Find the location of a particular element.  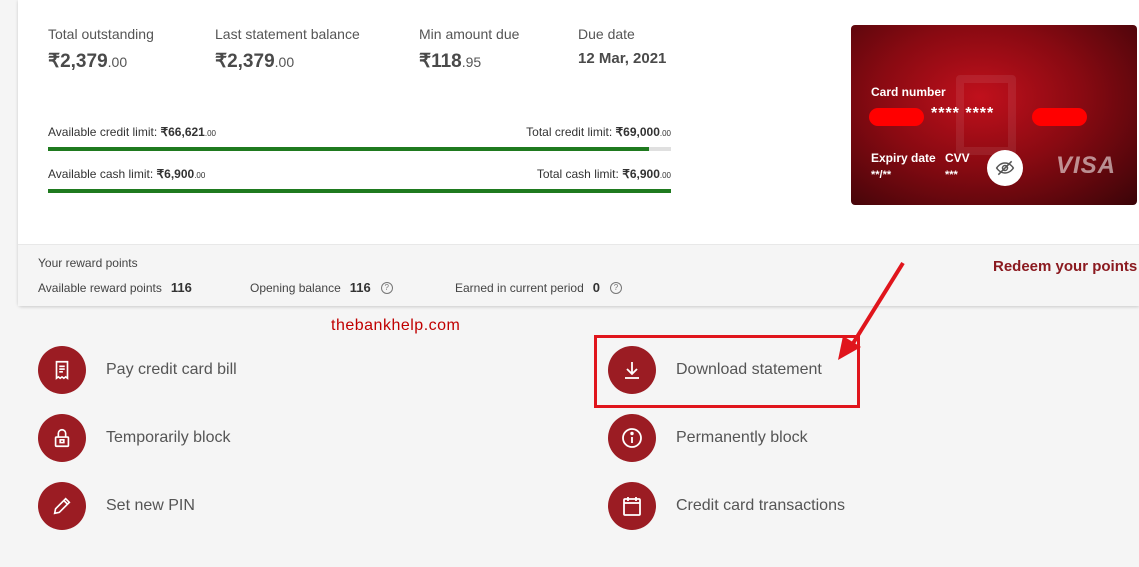

set-new-pin-button: Set new PIN is located at coordinates (116, 506).